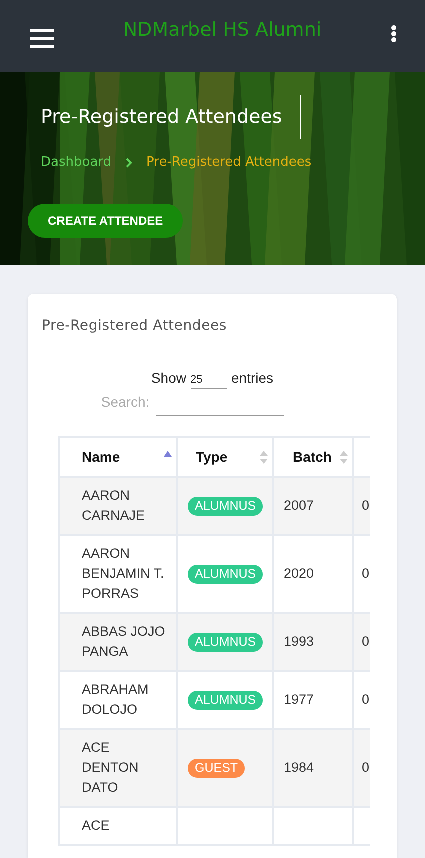 This screenshot has height=858, width=425. Describe the element at coordinates (42, 38) in the screenshot. I see `menu-icon` at that location.